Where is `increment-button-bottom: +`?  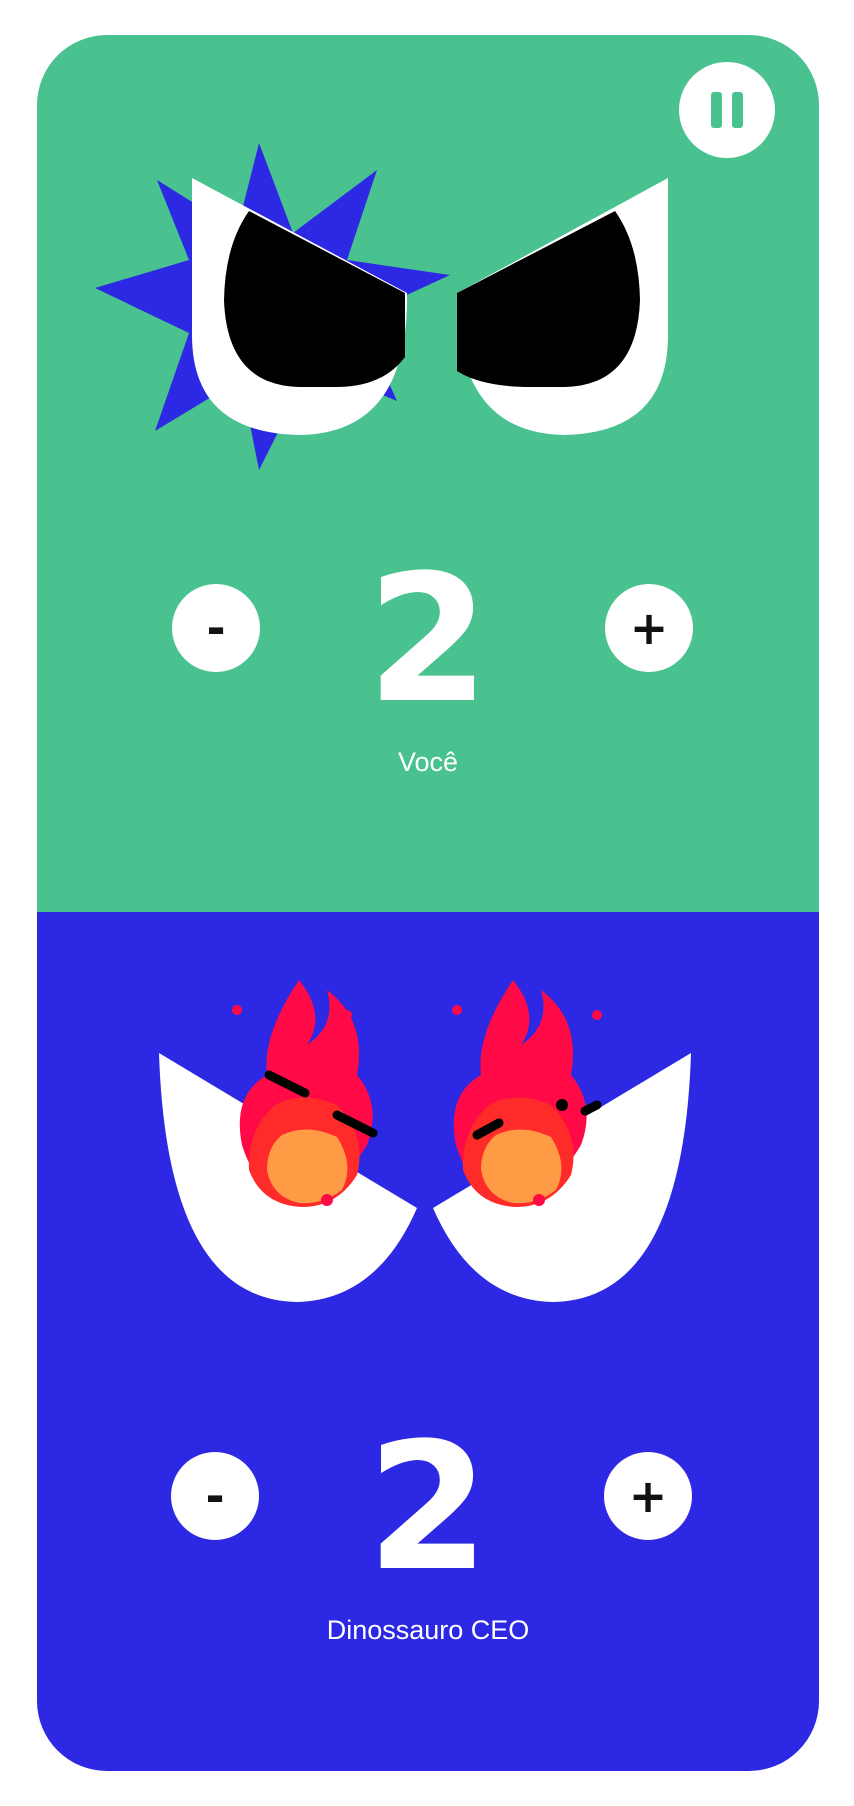 increment-button-bottom: + is located at coordinates (648, 1496).